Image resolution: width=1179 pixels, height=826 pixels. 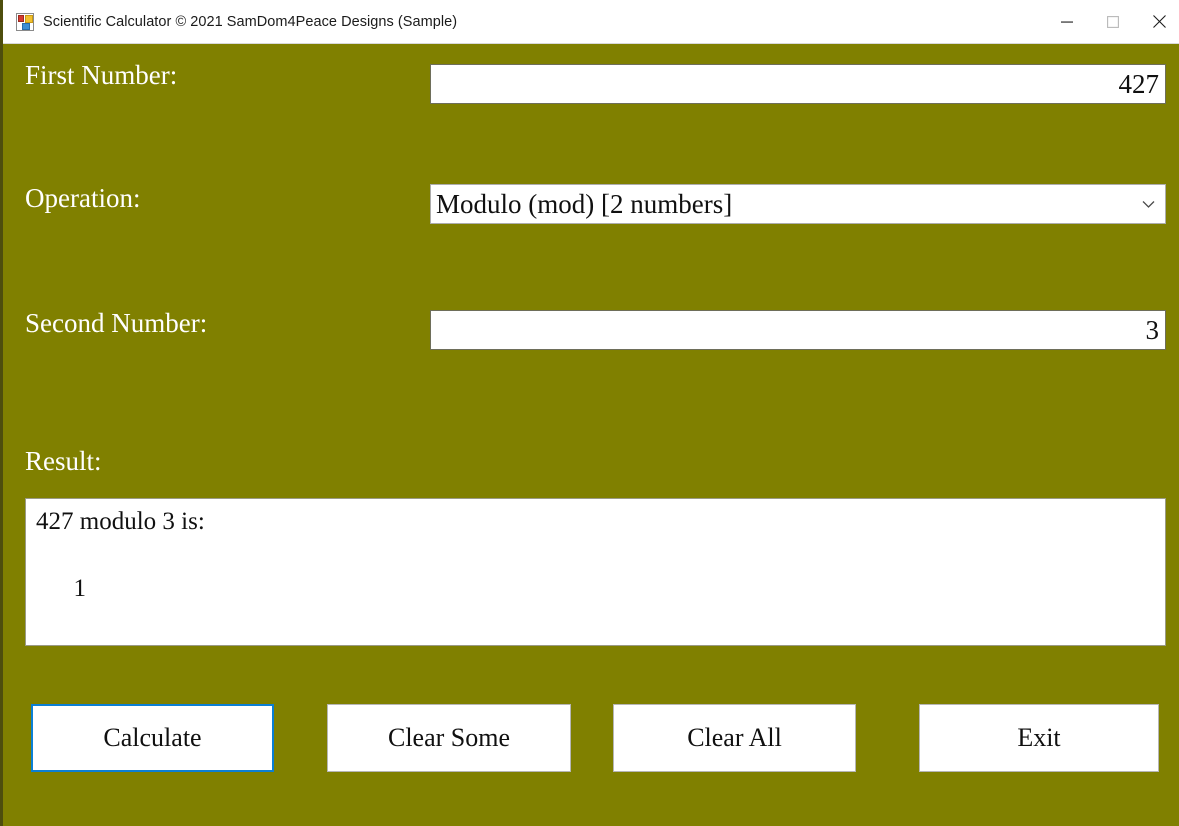 I want to click on close-button, so click(x=1157, y=21).